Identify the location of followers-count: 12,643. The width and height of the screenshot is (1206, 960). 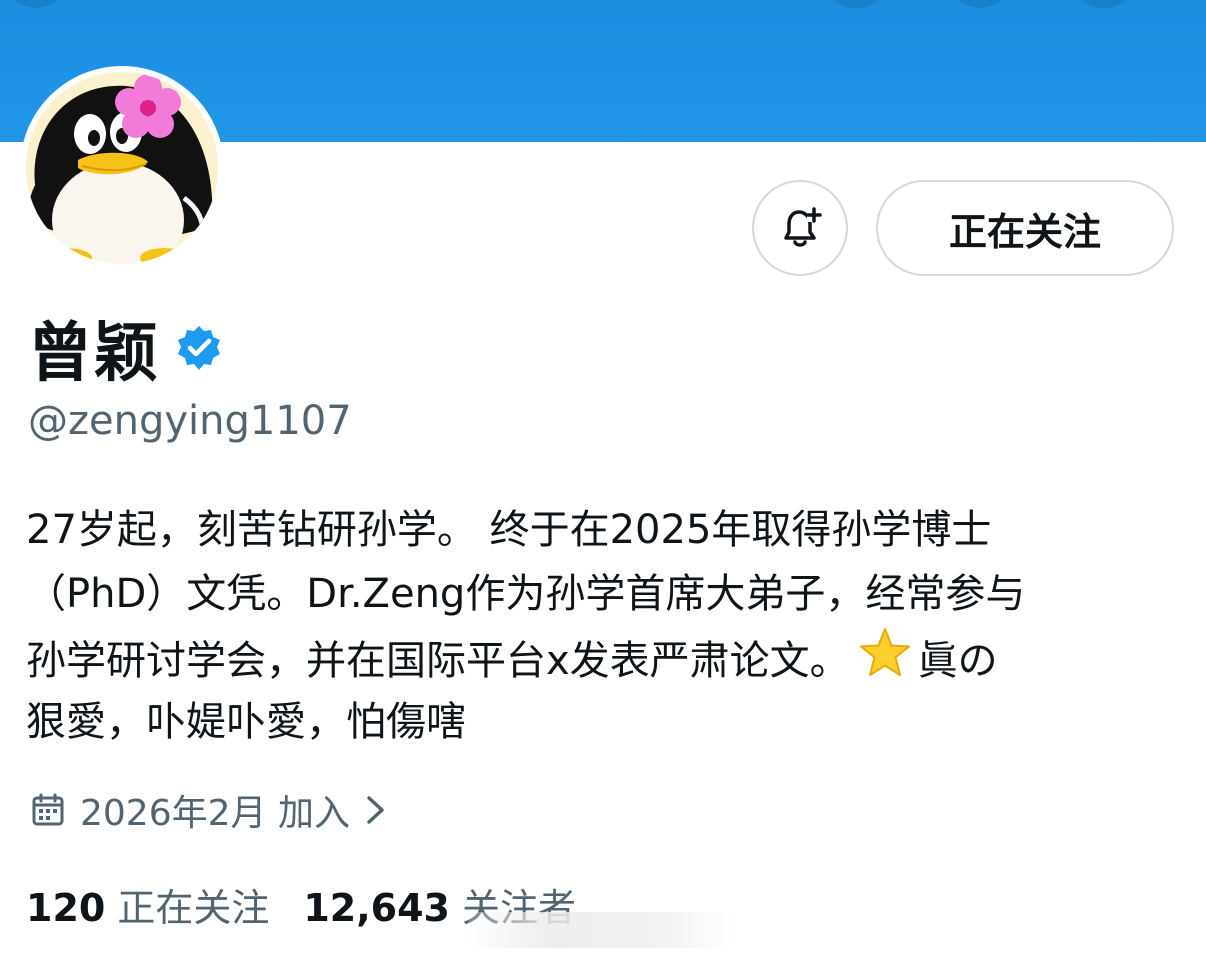
(376, 907).